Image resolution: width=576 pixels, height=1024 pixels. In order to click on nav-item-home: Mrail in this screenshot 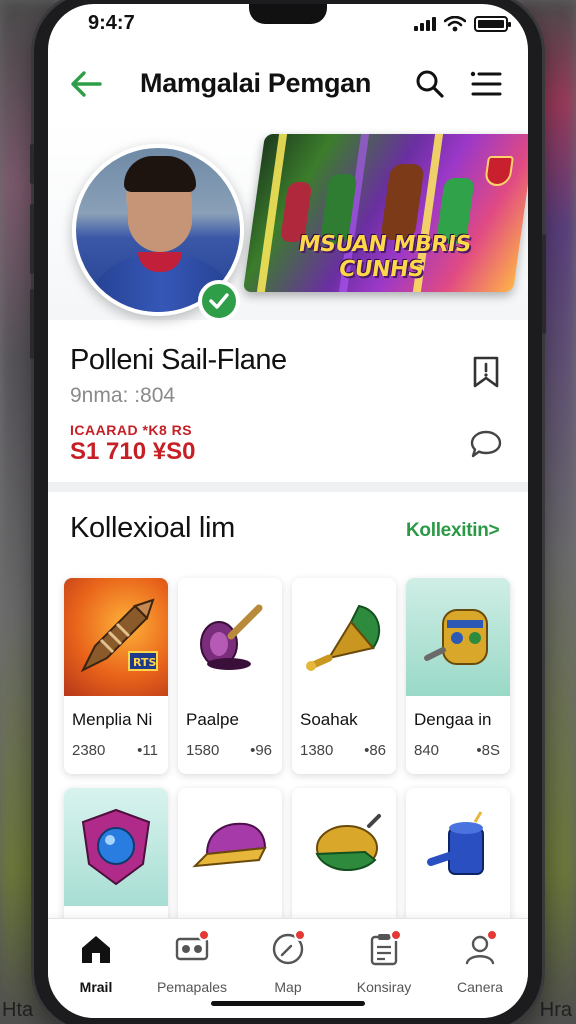, I will do `click(96, 964)`.